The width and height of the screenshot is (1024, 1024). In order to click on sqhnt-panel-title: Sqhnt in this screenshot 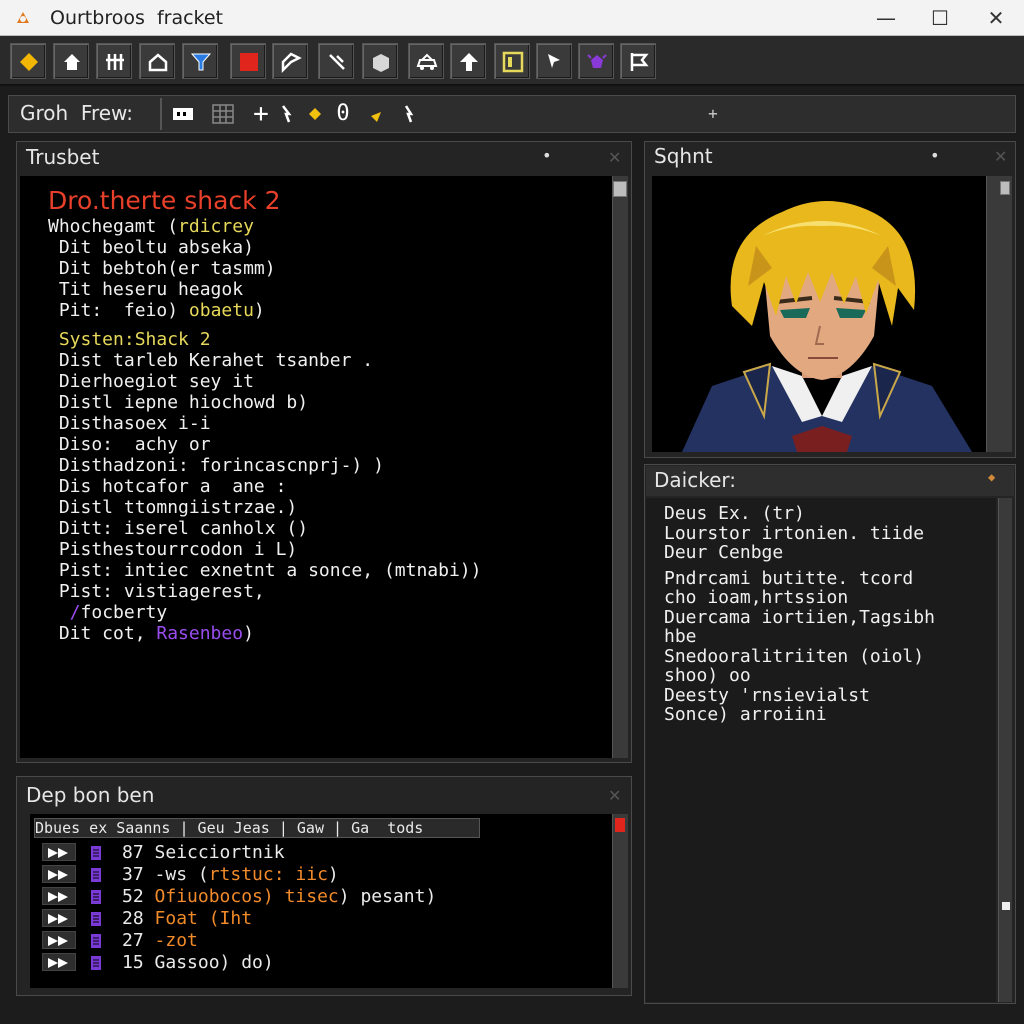, I will do `click(683, 156)`.